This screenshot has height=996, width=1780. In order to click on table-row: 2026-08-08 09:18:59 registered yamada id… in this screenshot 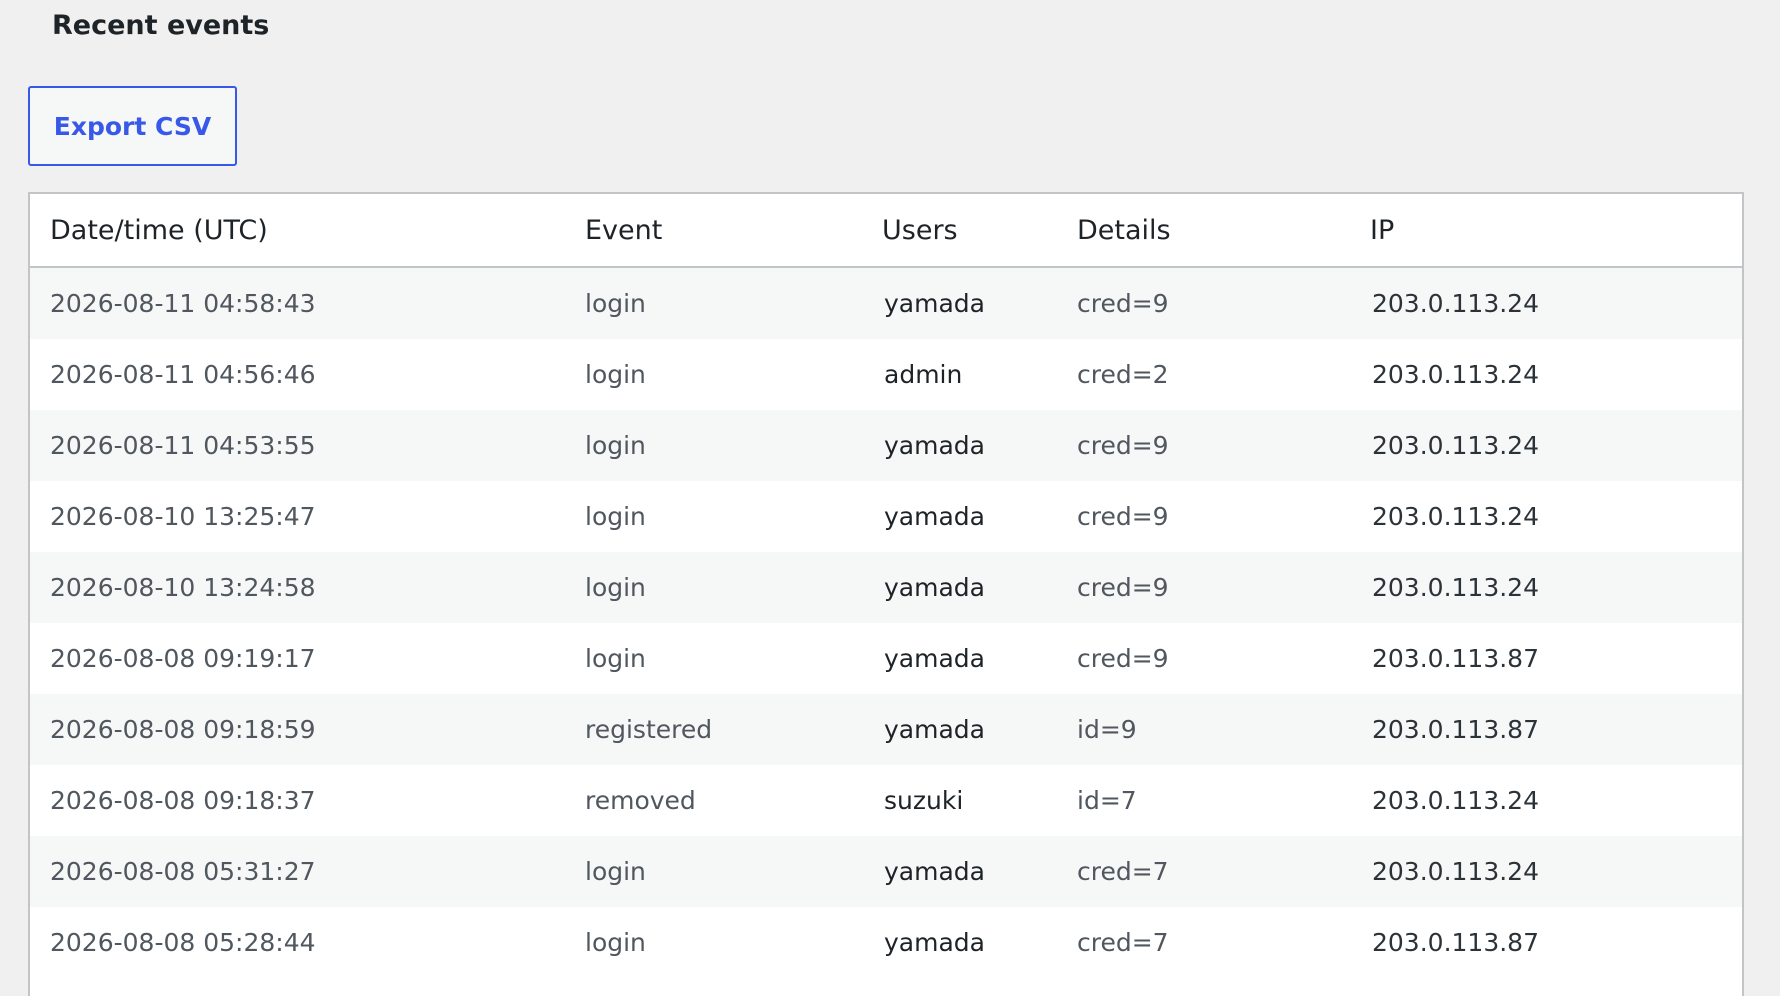, I will do `click(886, 729)`.